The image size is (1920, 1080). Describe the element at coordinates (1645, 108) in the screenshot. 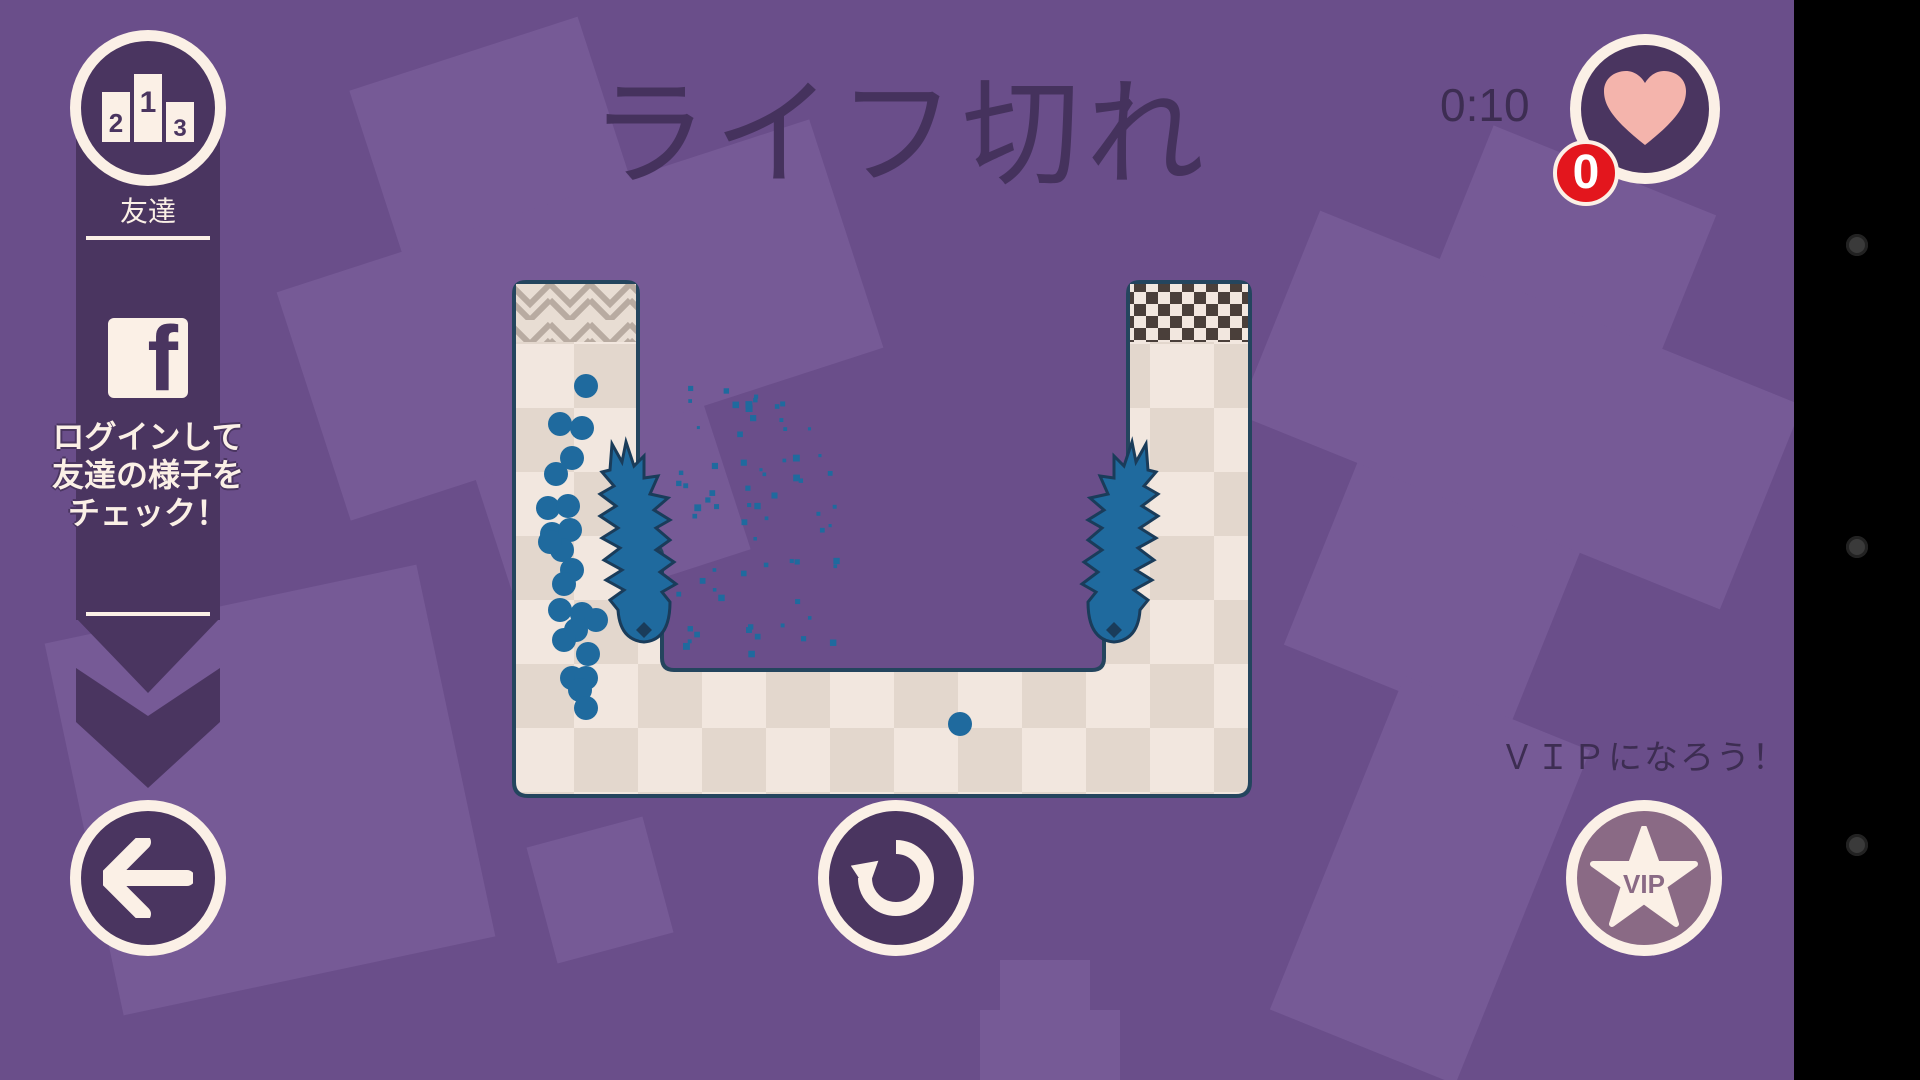

I see `heart-icon` at that location.